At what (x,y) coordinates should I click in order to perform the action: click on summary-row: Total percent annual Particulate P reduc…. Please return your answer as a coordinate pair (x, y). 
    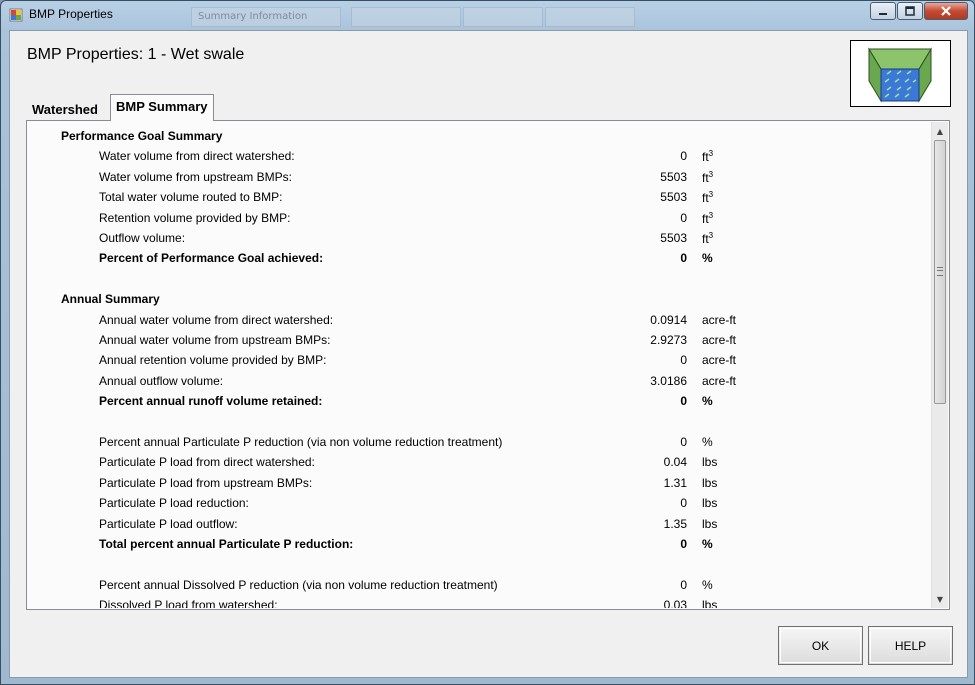
    Looking at the image, I should click on (478, 544).